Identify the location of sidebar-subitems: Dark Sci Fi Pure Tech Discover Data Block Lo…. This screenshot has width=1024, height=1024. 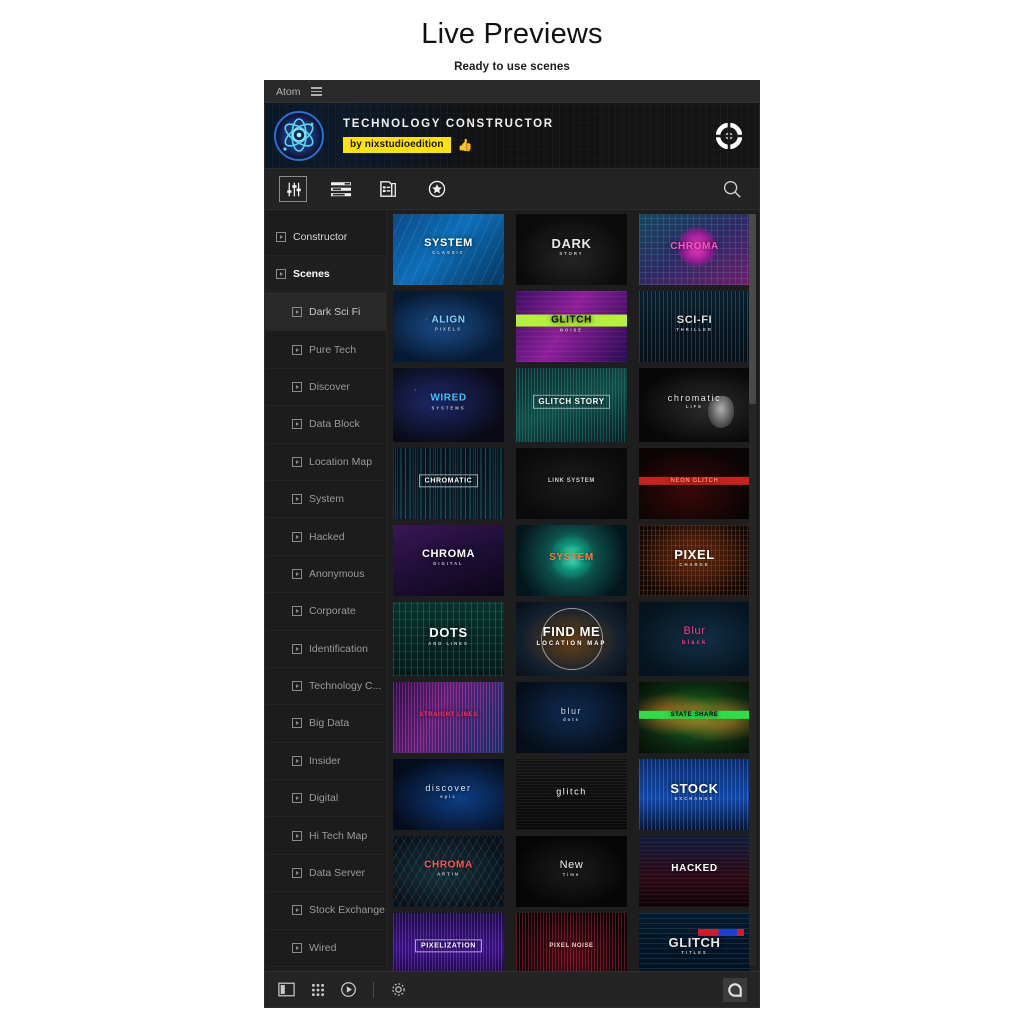
(325, 630).